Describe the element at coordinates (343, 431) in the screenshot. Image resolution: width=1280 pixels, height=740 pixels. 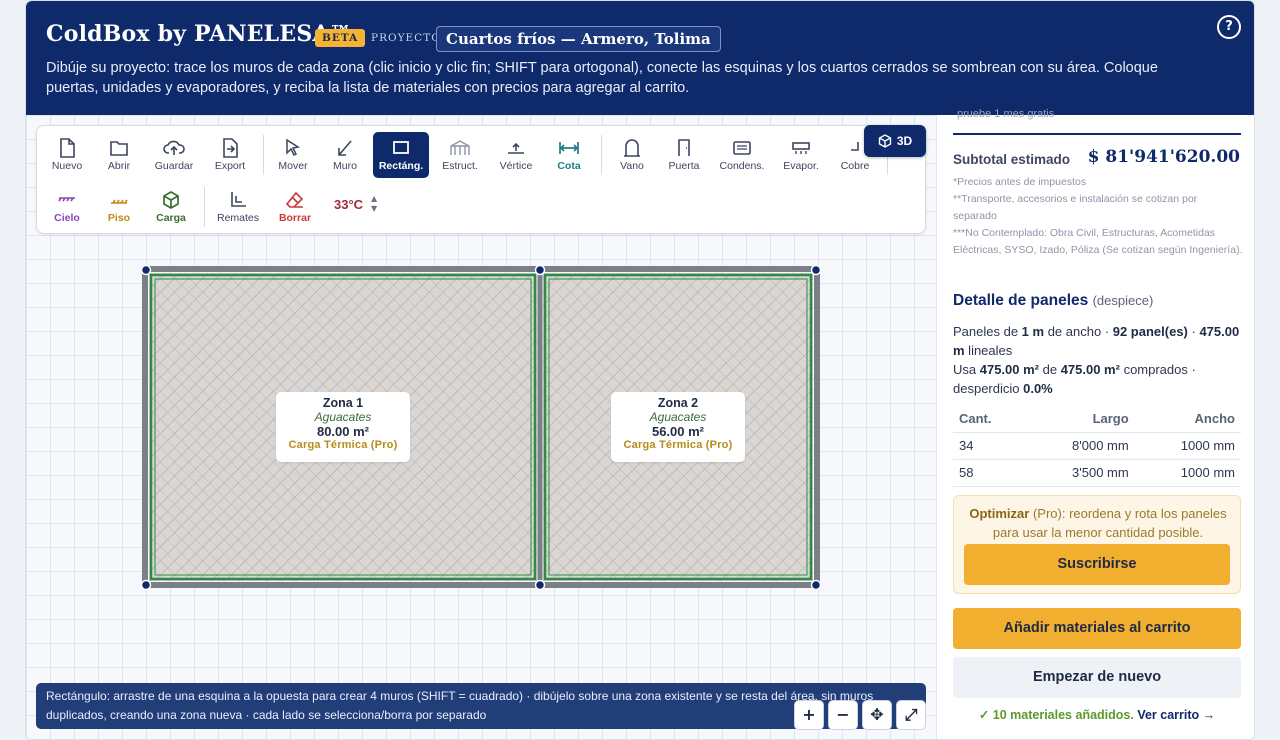
I see `zone-area: 80.00 m²` at that location.